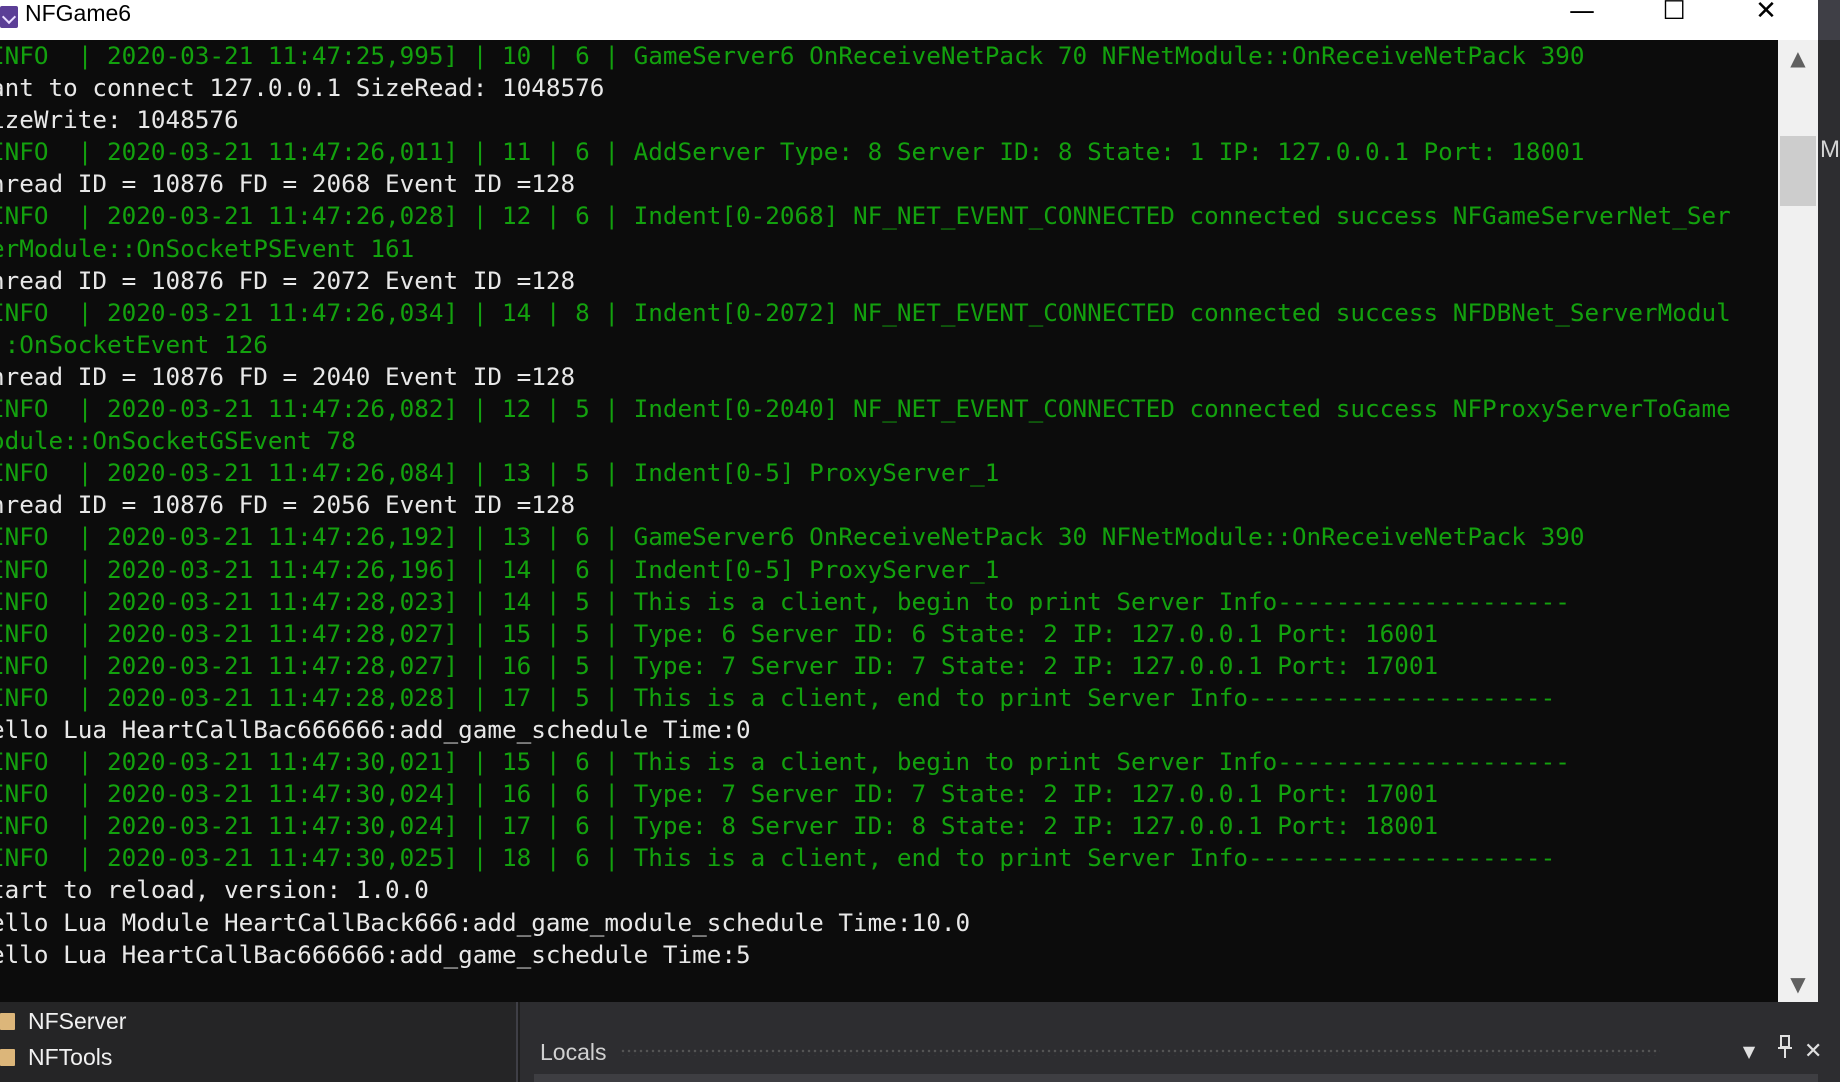  What do you see at coordinates (1798, 58) in the screenshot?
I see `scroll-up-icon: ▲` at bounding box center [1798, 58].